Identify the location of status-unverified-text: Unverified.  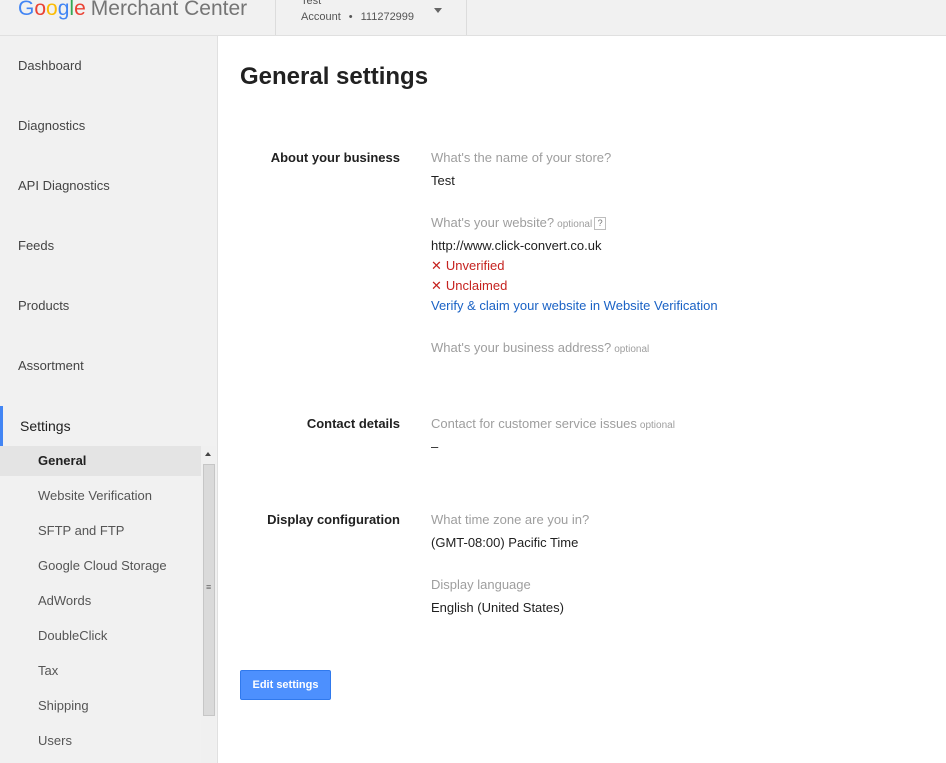
(475, 265).